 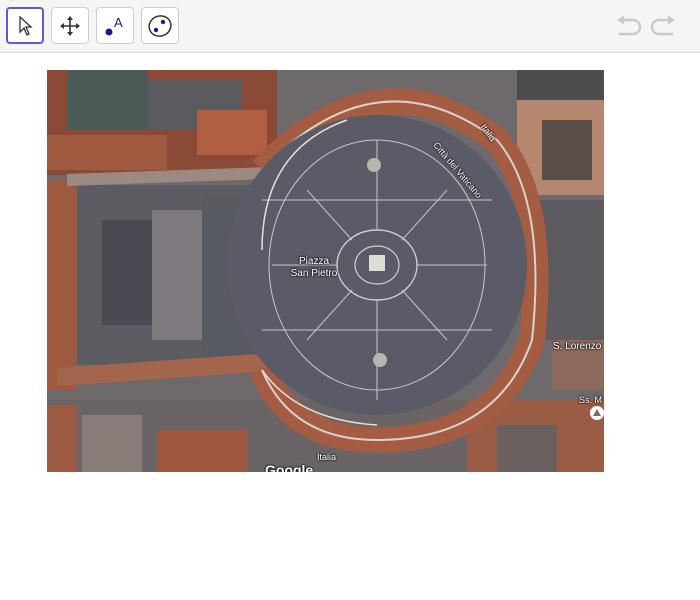 I want to click on point-label-icon: A, so click(x=114, y=25).